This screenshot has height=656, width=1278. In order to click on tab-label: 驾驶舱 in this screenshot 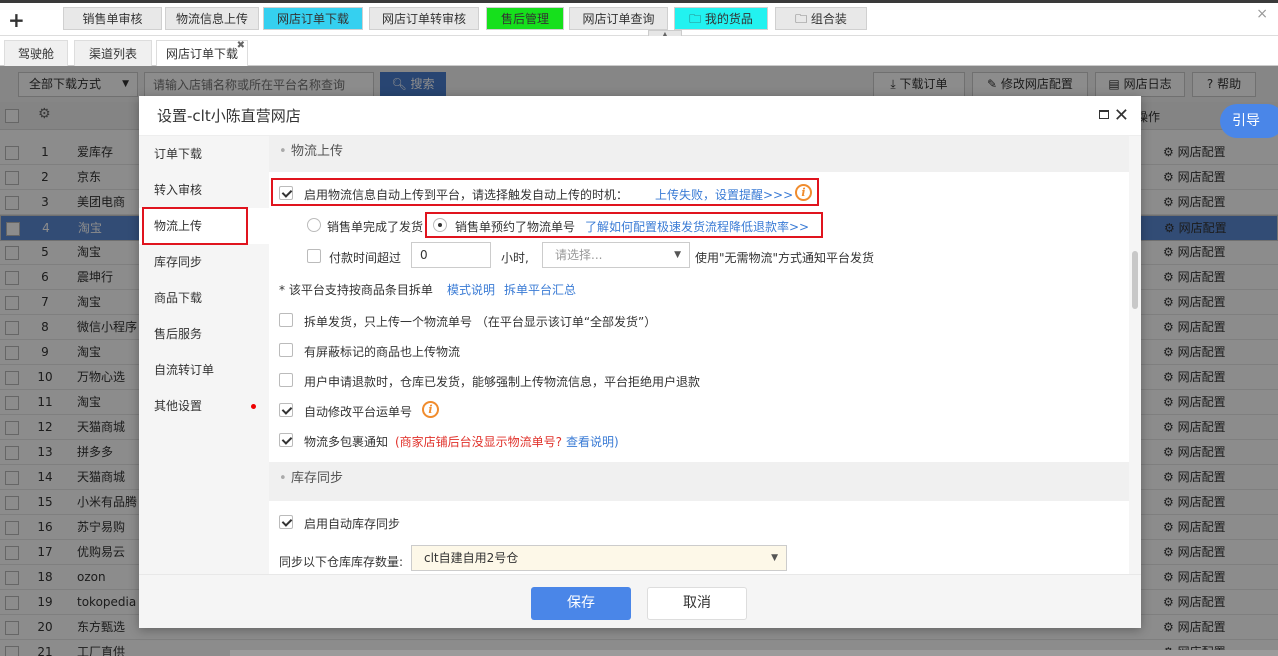, I will do `click(35, 54)`.